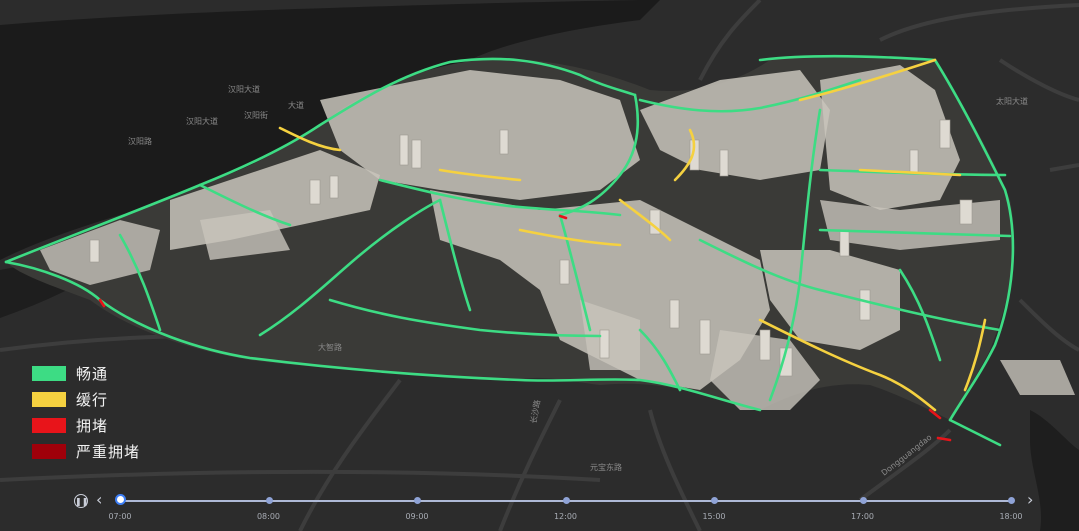 The height and width of the screenshot is (531, 1079). Describe the element at coordinates (120, 516) in the screenshot. I see `timeline-tick-label: 07:00` at that location.